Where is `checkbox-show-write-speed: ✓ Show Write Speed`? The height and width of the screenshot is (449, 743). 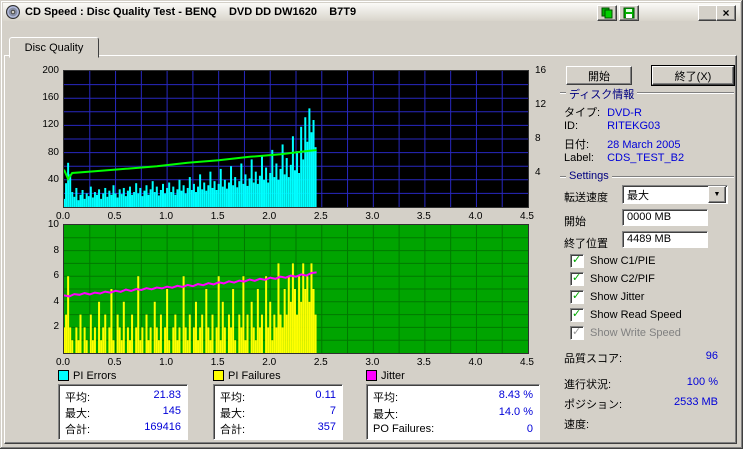 checkbox-show-write-speed: ✓ Show Write Speed is located at coordinates (625, 333).